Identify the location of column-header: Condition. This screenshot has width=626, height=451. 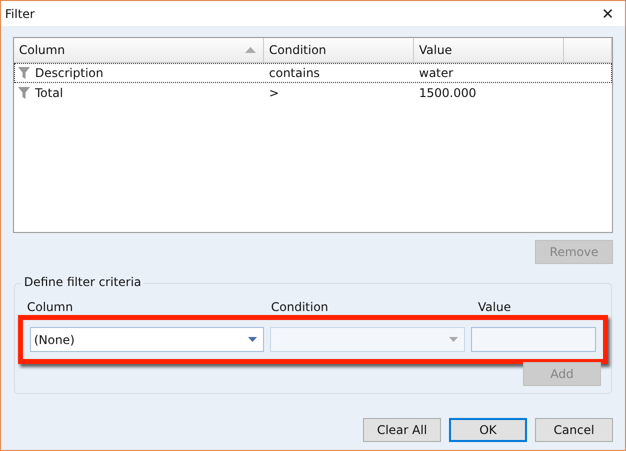
(339, 50).